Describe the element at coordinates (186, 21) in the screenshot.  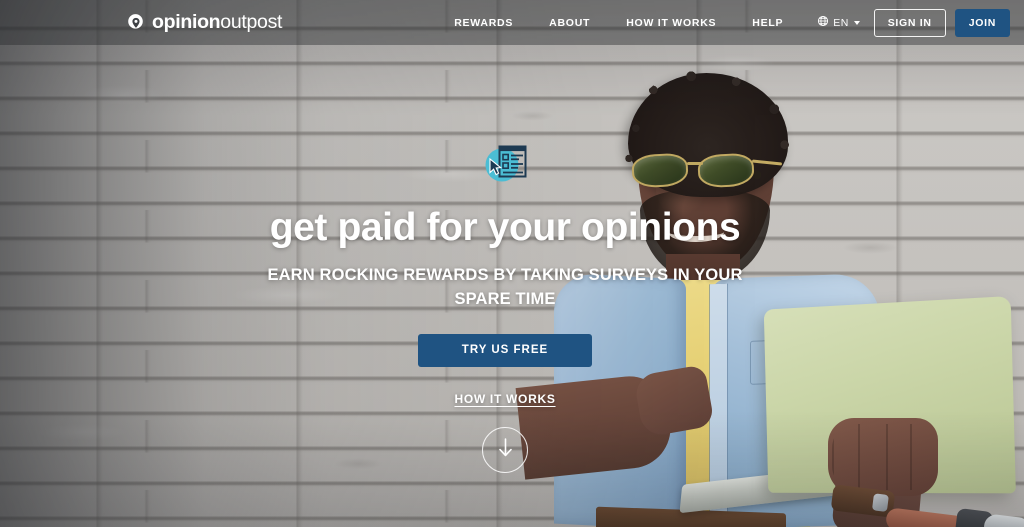
I see `logo-word-opinion: opinion` at that location.